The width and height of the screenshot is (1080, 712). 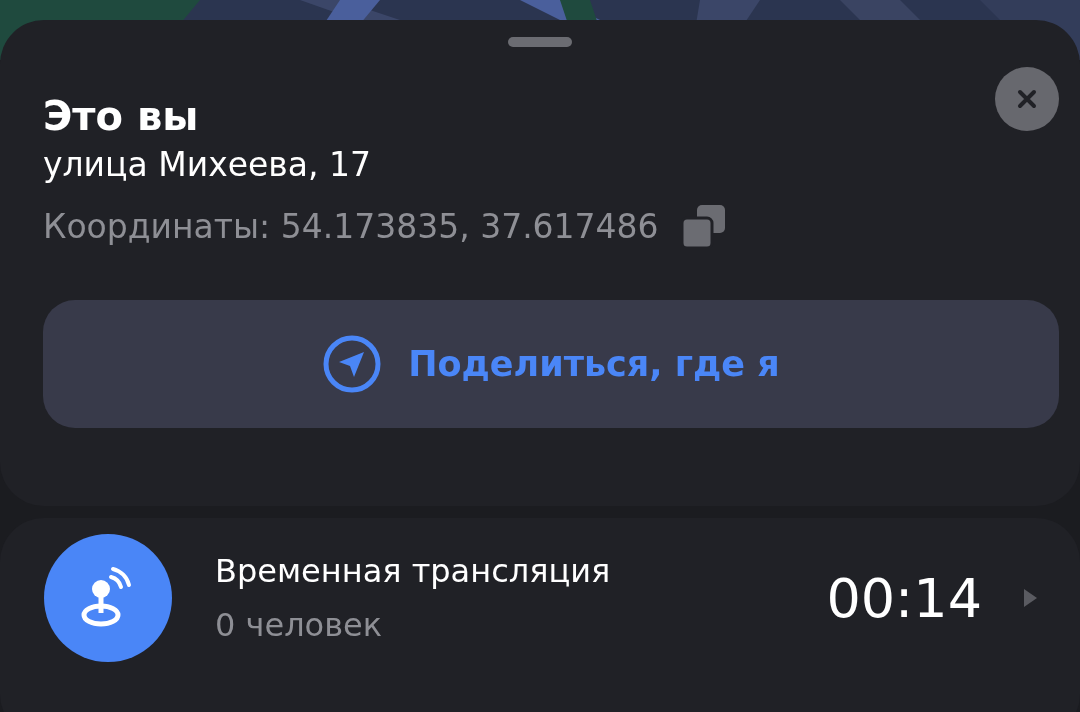 What do you see at coordinates (207, 164) in the screenshot?
I see `address-text: улица Михеева, 17` at bounding box center [207, 164].